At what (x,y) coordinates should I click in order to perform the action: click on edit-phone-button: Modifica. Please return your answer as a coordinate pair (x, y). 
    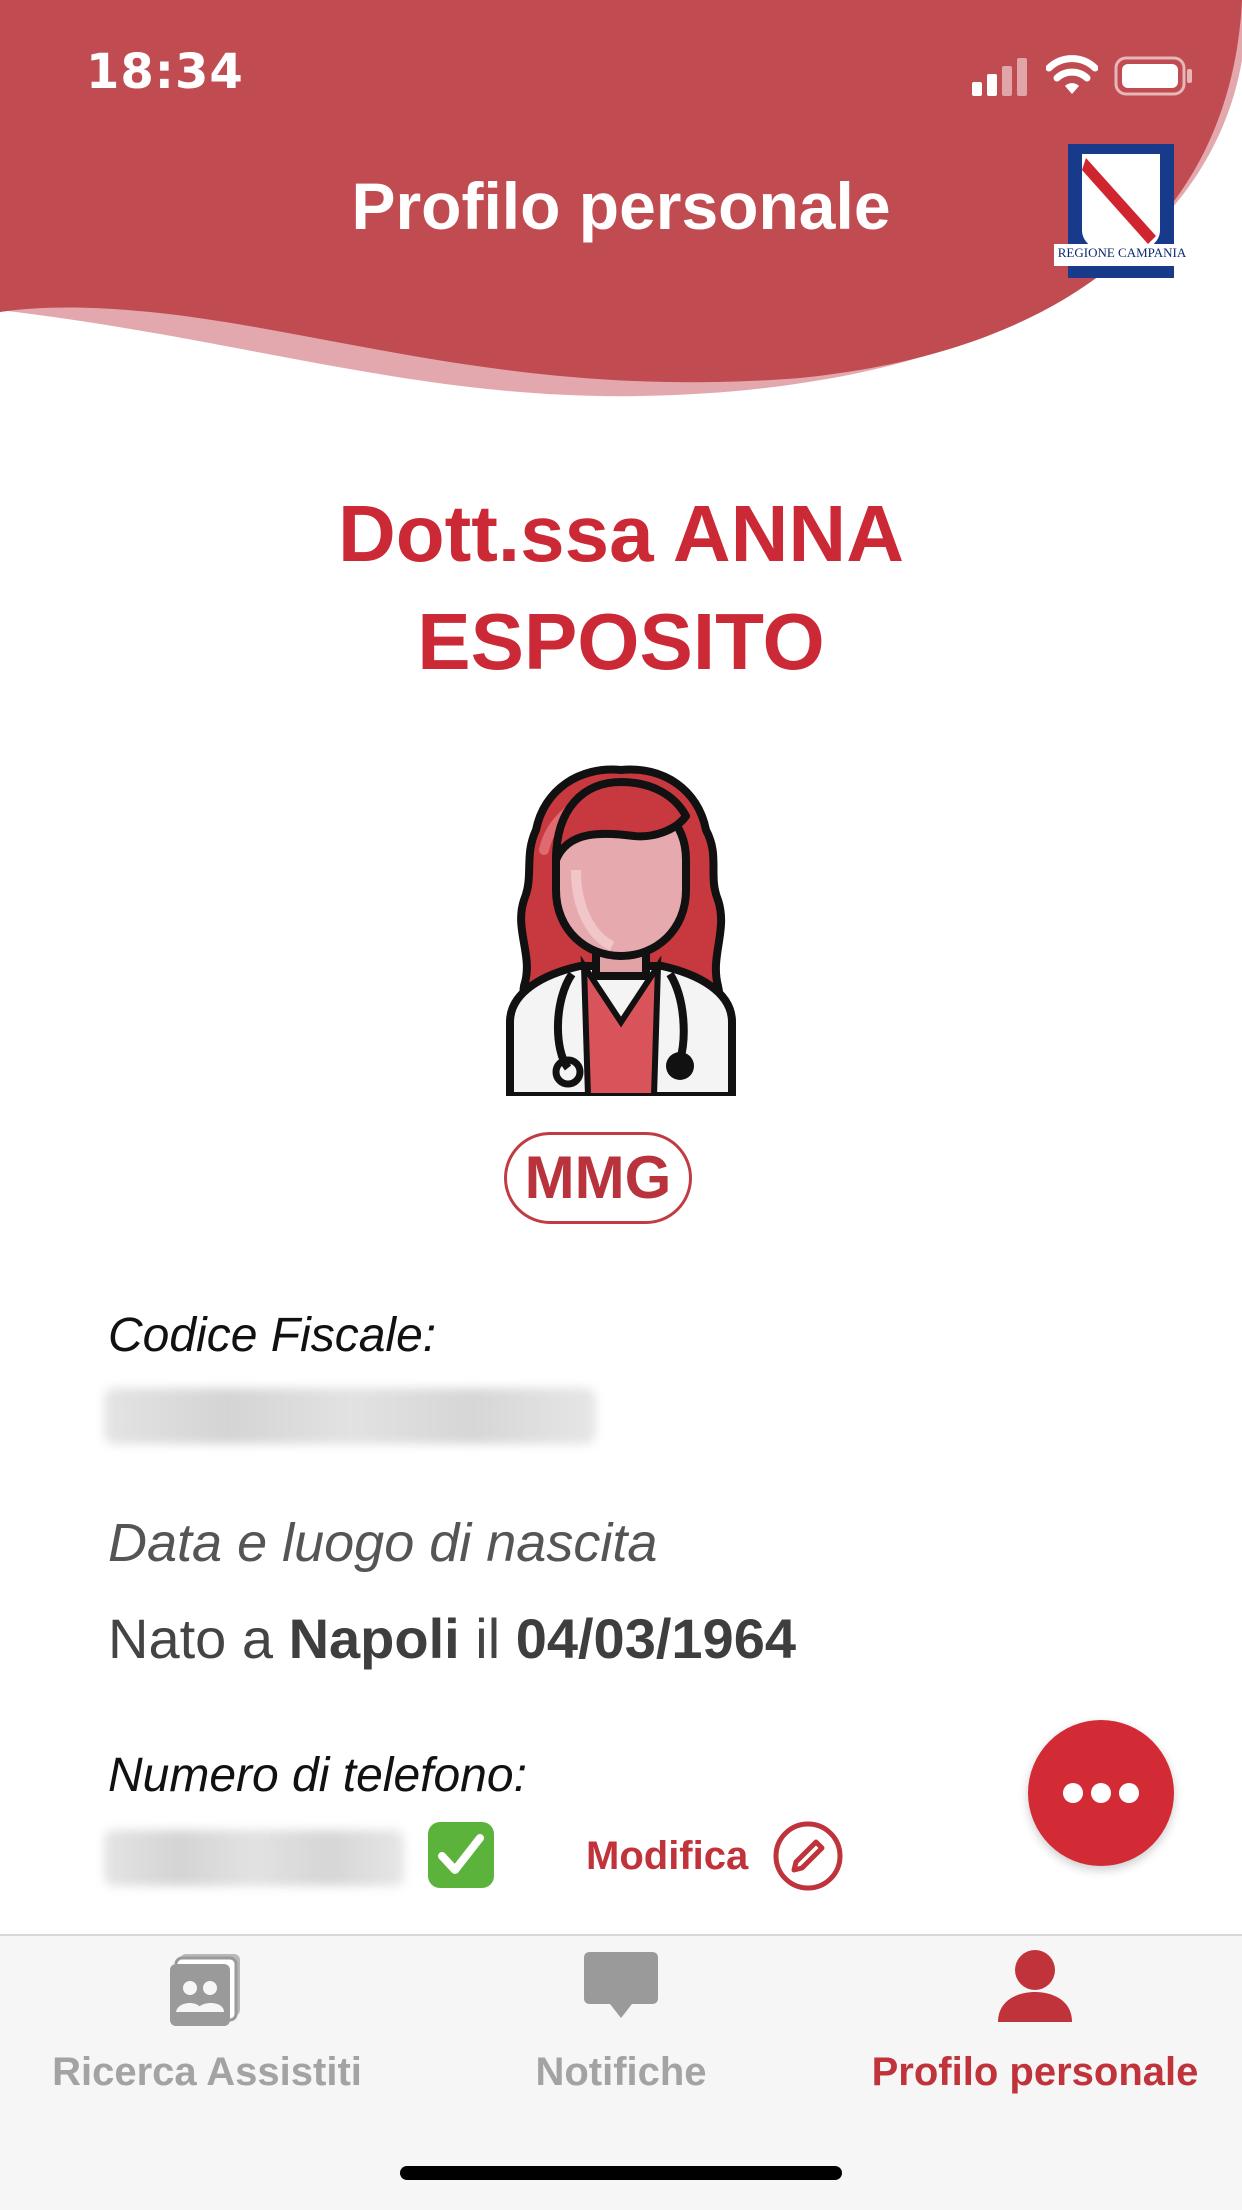
    Looking at the image, I should click on (716, 1858).